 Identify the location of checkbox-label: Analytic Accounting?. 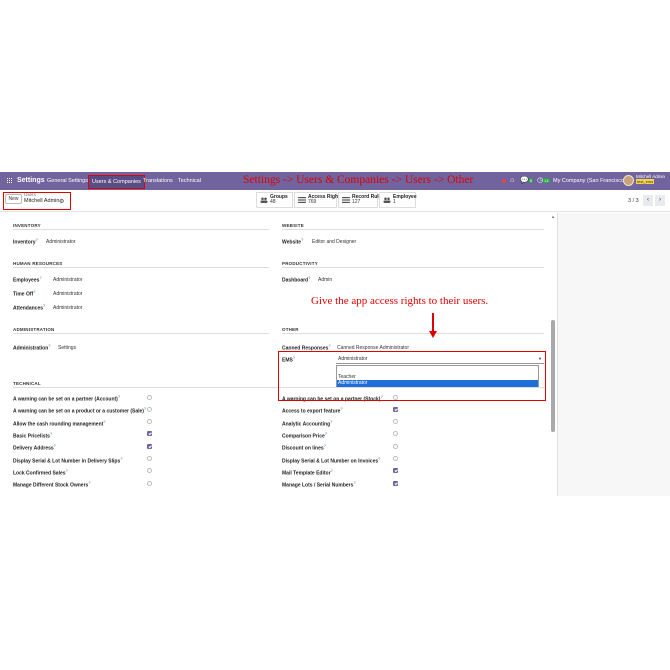
(307, 423).